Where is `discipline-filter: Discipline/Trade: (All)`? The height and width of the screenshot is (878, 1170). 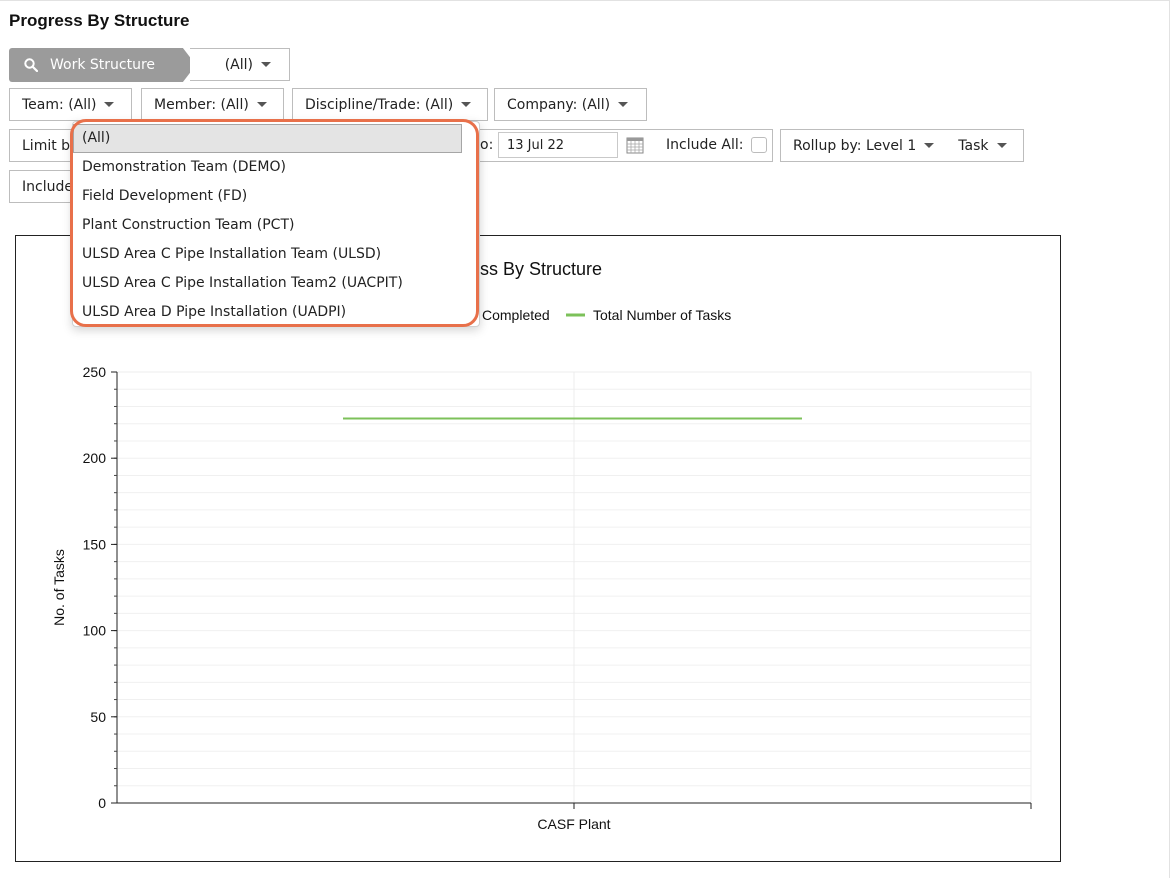 discipline-filter: Discipline/Trade: (All) is located at coordinates (390, 104).